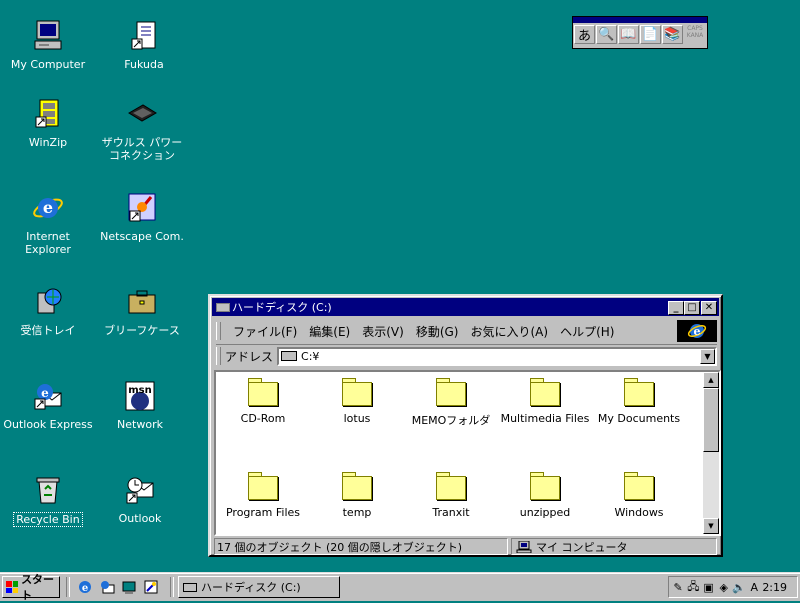 This screenshot has width=800, height=603. I want to click on minimize-button: _, so click(676, 308).